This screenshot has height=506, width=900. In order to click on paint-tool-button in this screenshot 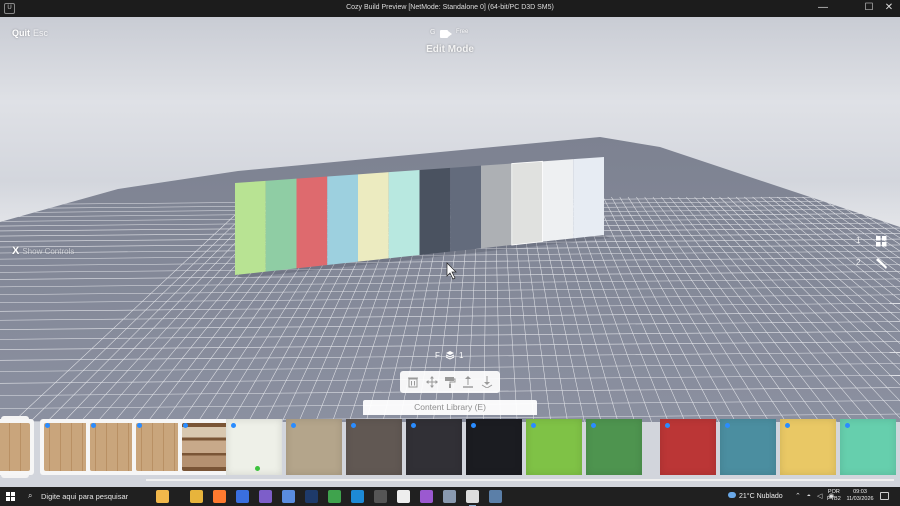, I will do `click(450, 382)`.